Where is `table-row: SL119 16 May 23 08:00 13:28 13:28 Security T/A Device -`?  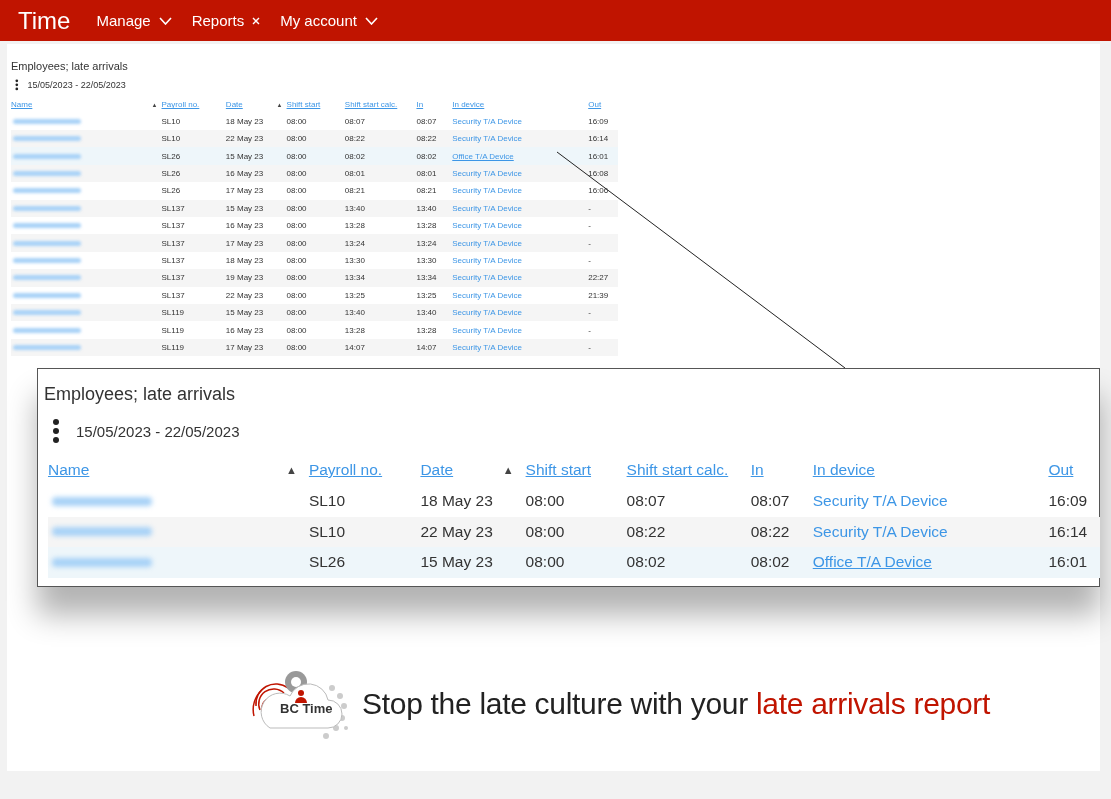 table-row: SL119 16 May 23 08:00 13:28 13:28 Security T/A Device - is located at coordinates (314, 330).